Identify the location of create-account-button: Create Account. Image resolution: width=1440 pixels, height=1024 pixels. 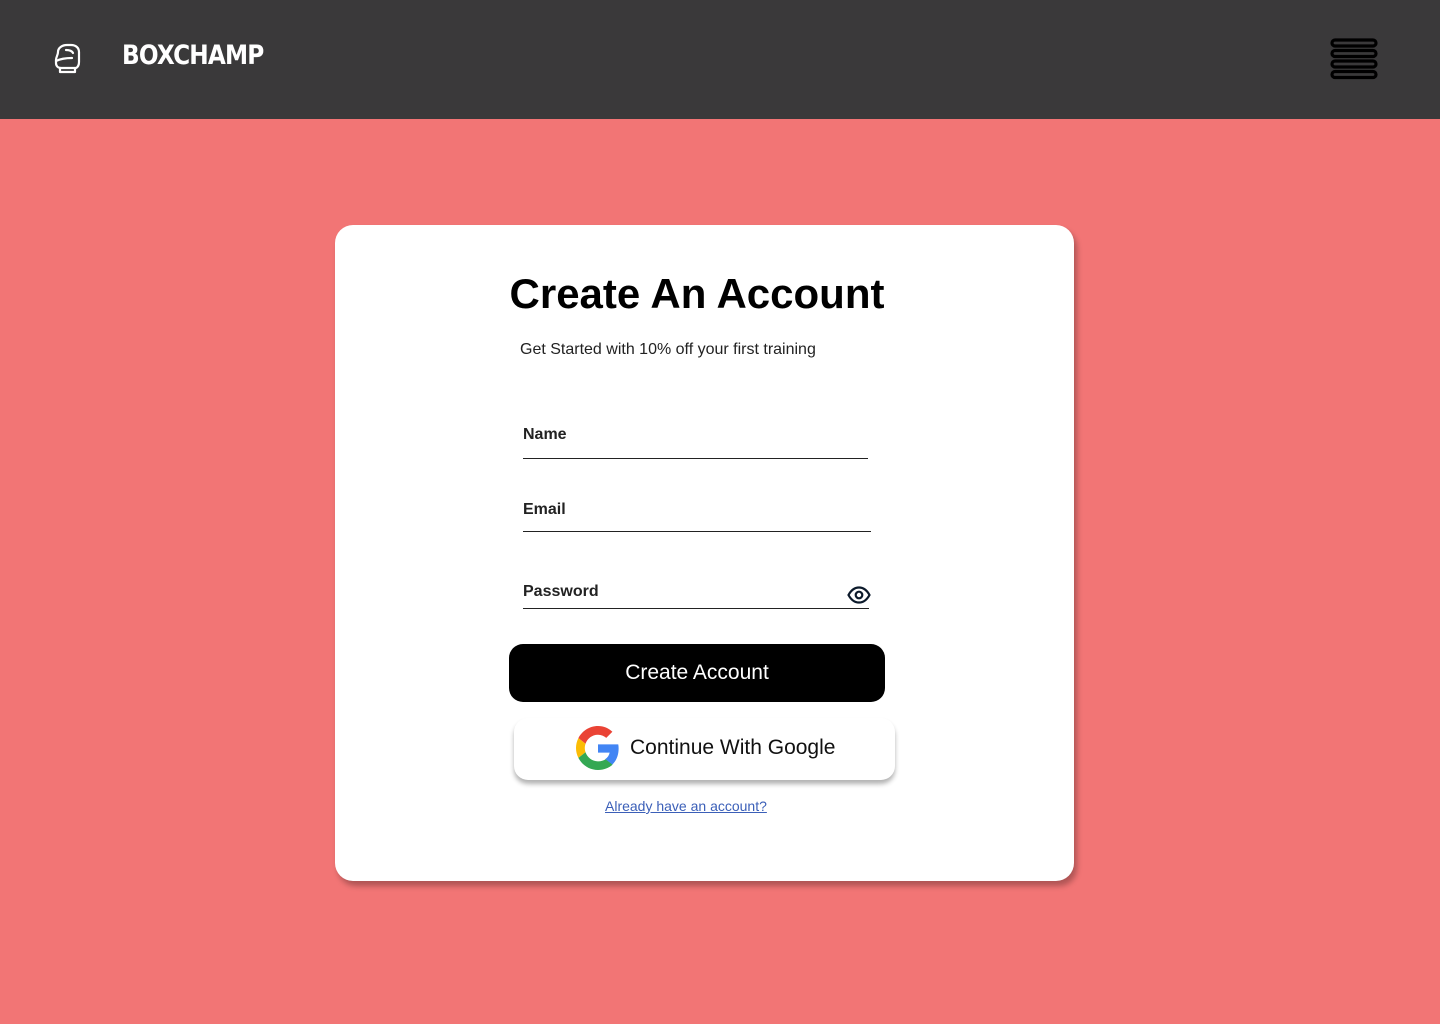
(697, 673).